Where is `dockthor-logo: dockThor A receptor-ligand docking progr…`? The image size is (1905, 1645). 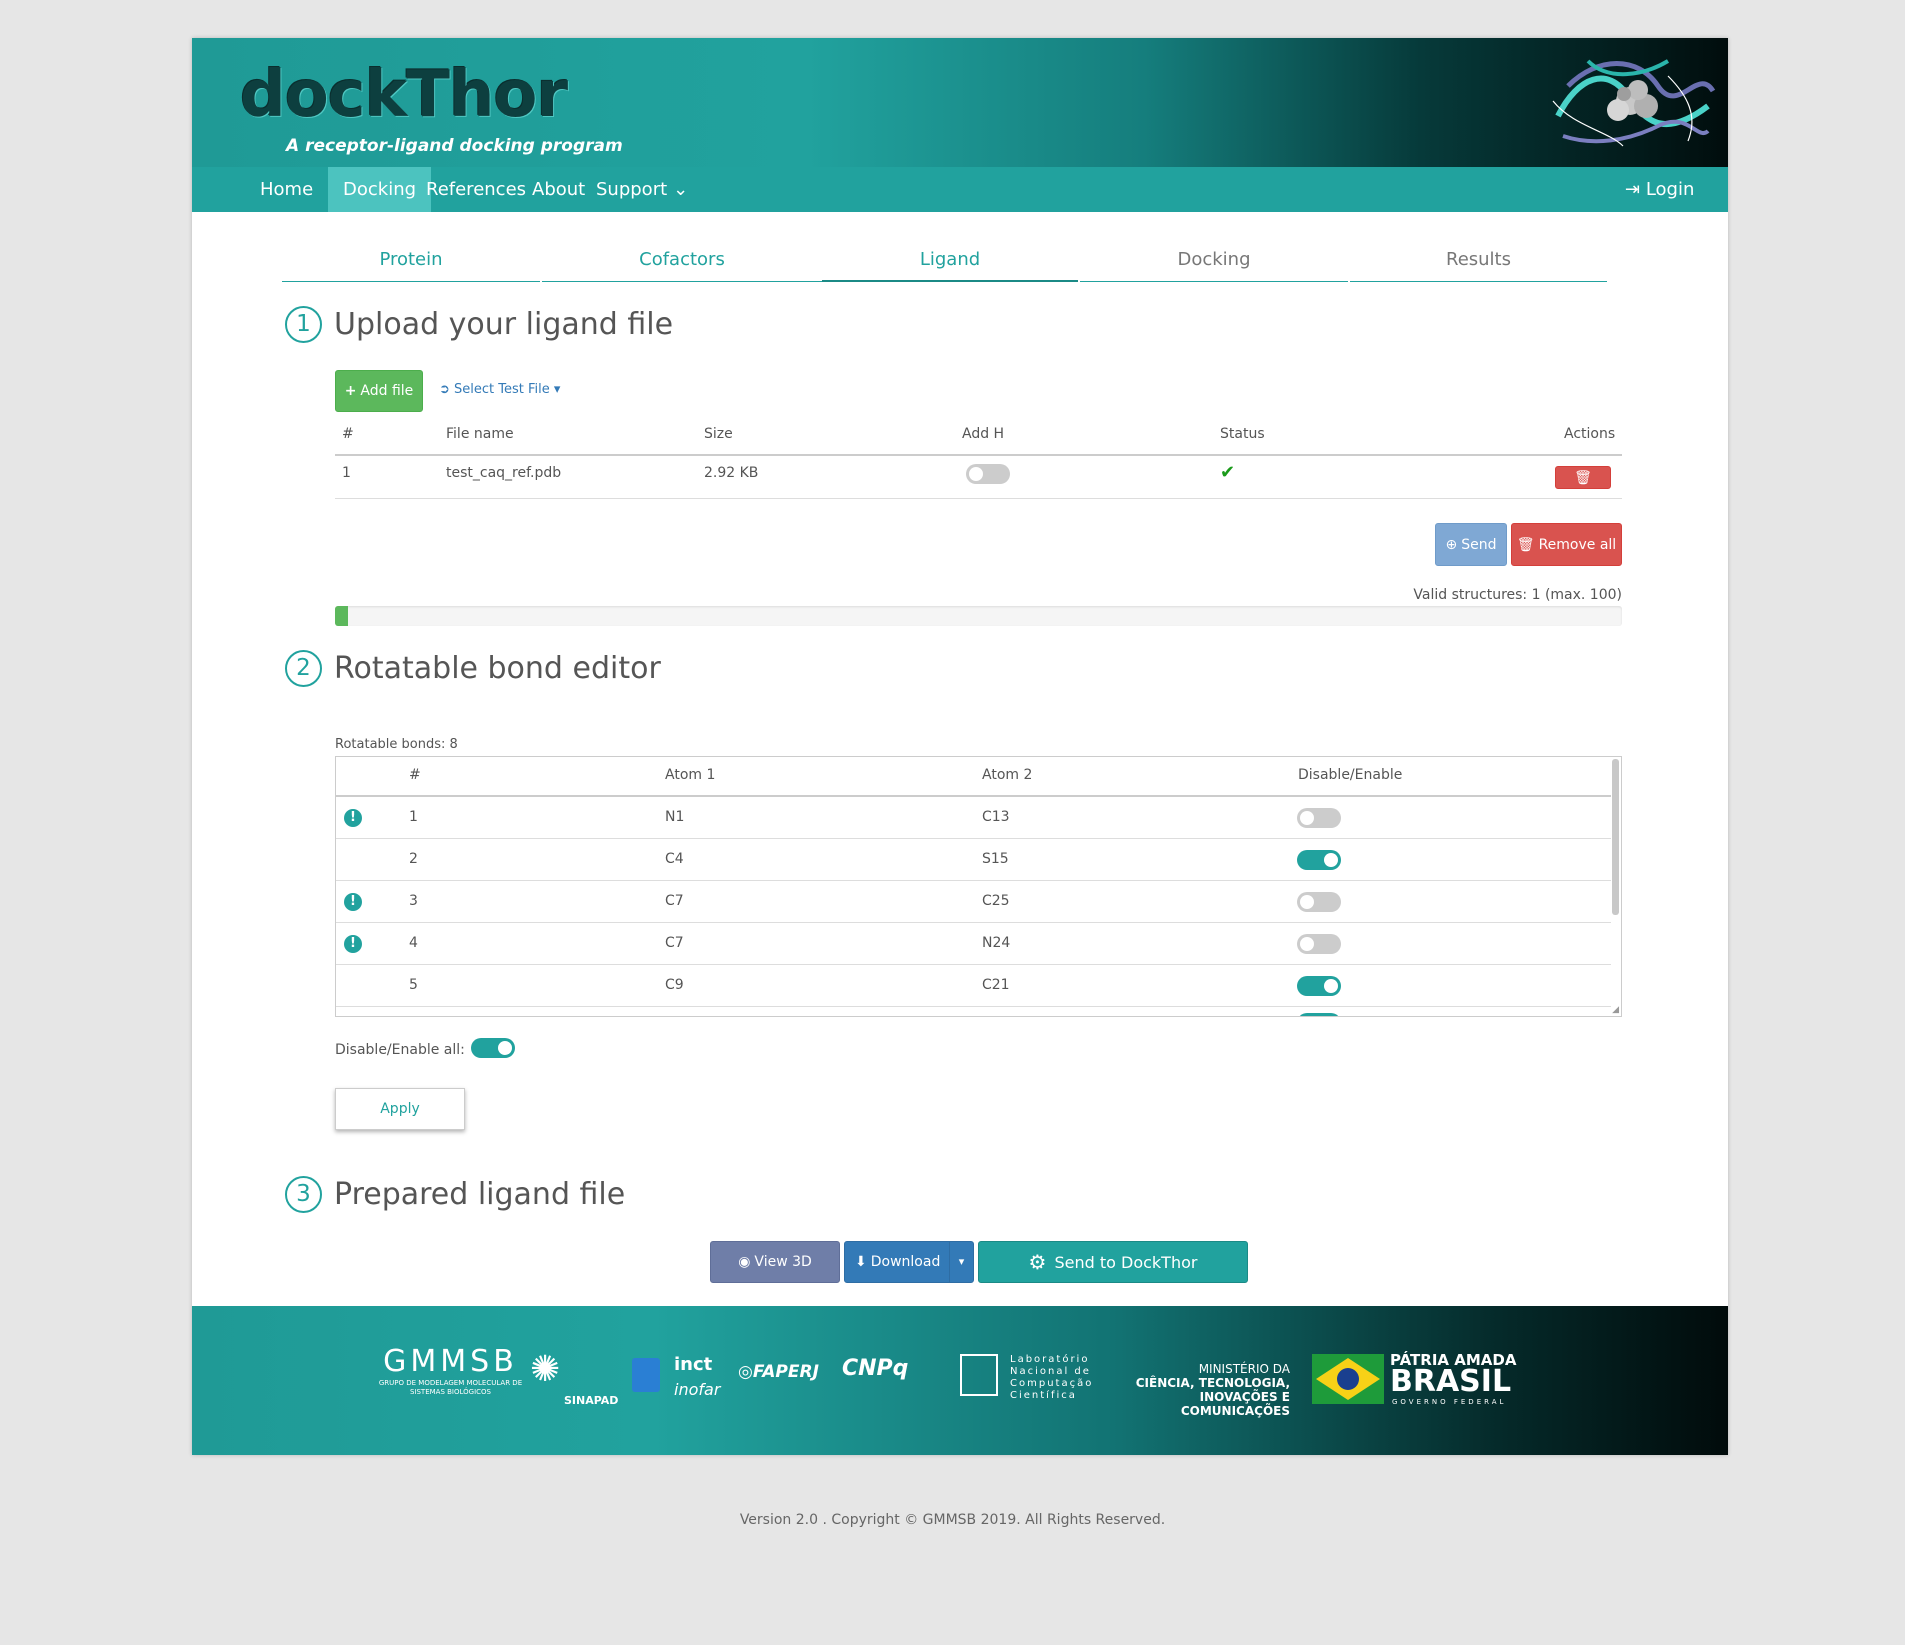
dockthor-logo: dockThor A receptor-ligand docking progr… is located at coordinates (431, 108).